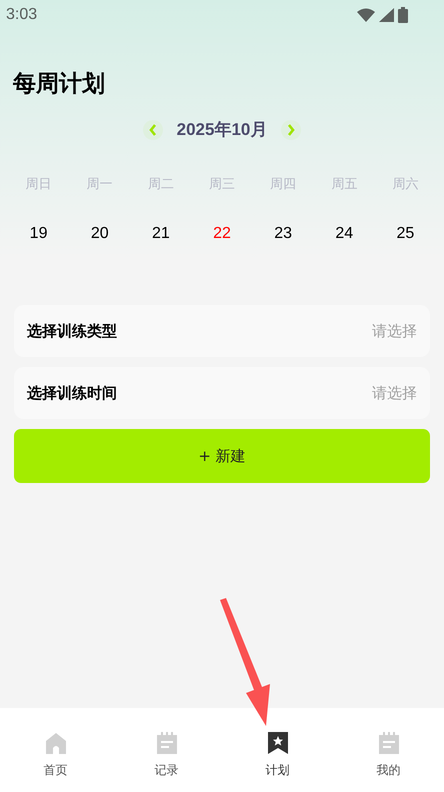  Describe the element at coordinates (283, 234) in the screenshot. I see `date-number: 23` at that location.